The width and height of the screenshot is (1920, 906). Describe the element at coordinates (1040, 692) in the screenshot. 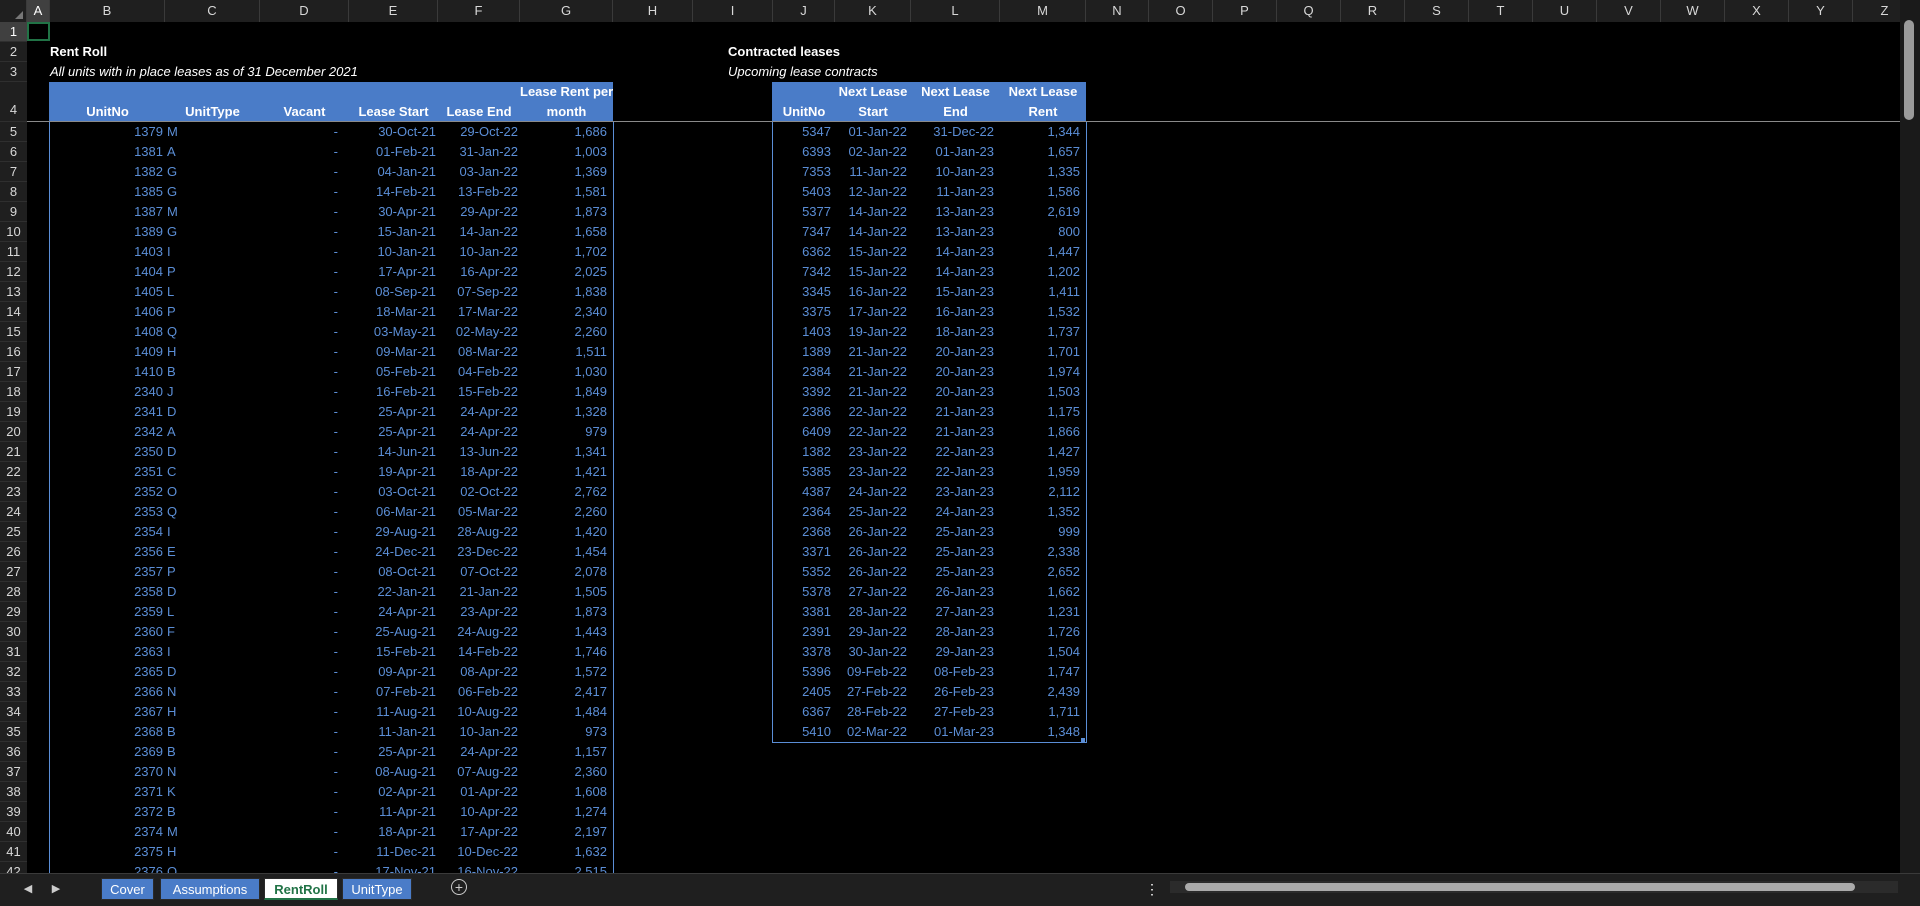

I see `contracted-cell-next-lease-rent: 2,439` at that location.